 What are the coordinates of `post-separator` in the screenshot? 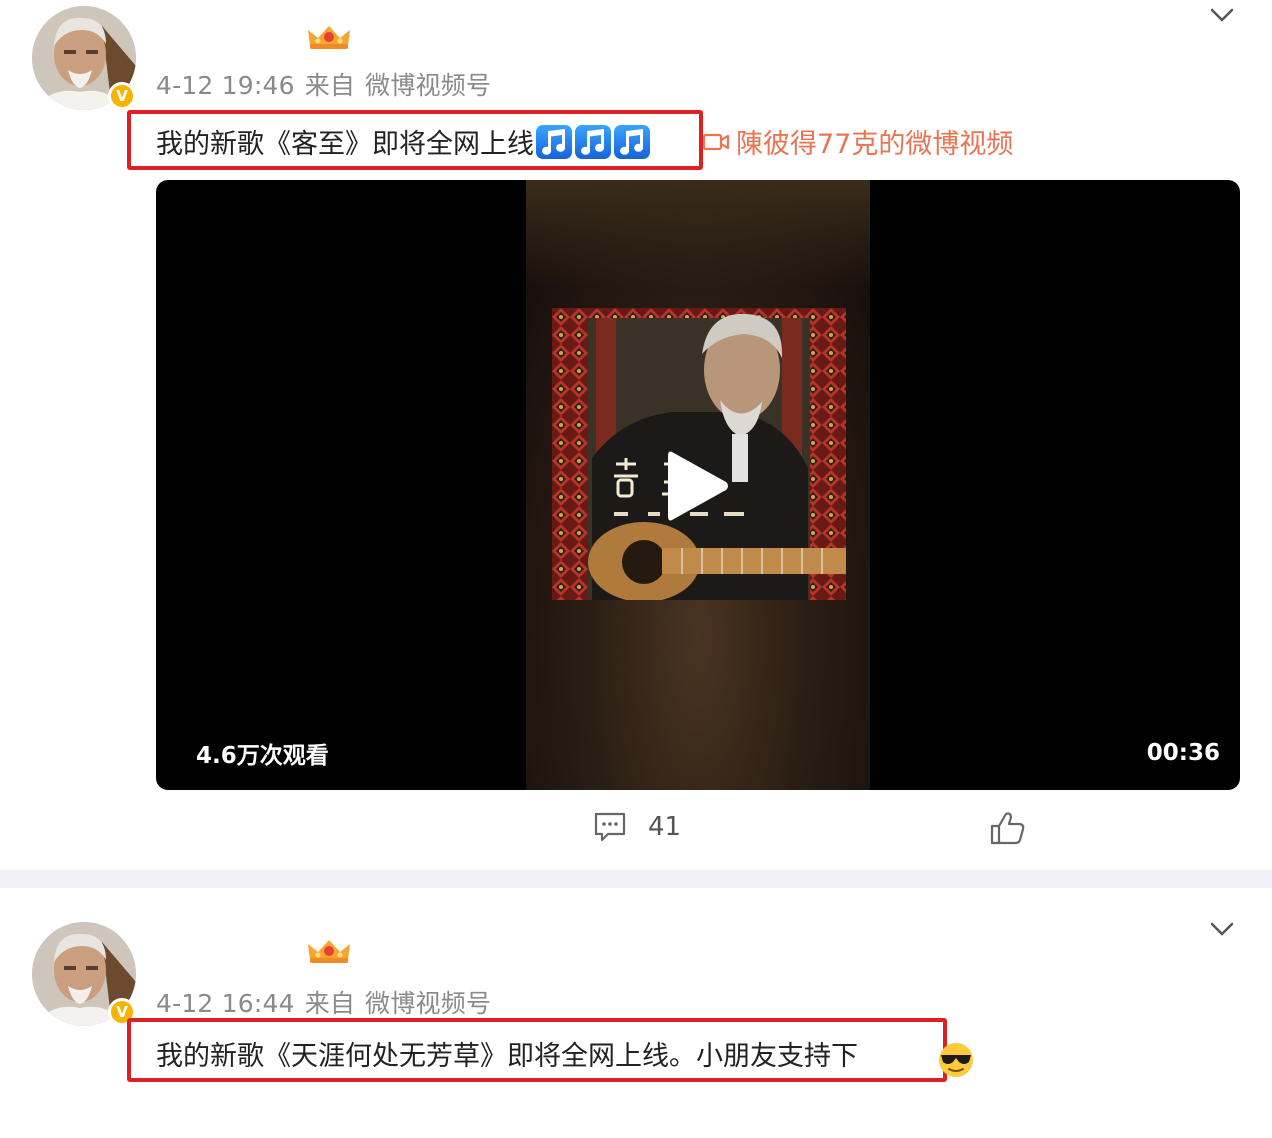 It's located at (636, 879).